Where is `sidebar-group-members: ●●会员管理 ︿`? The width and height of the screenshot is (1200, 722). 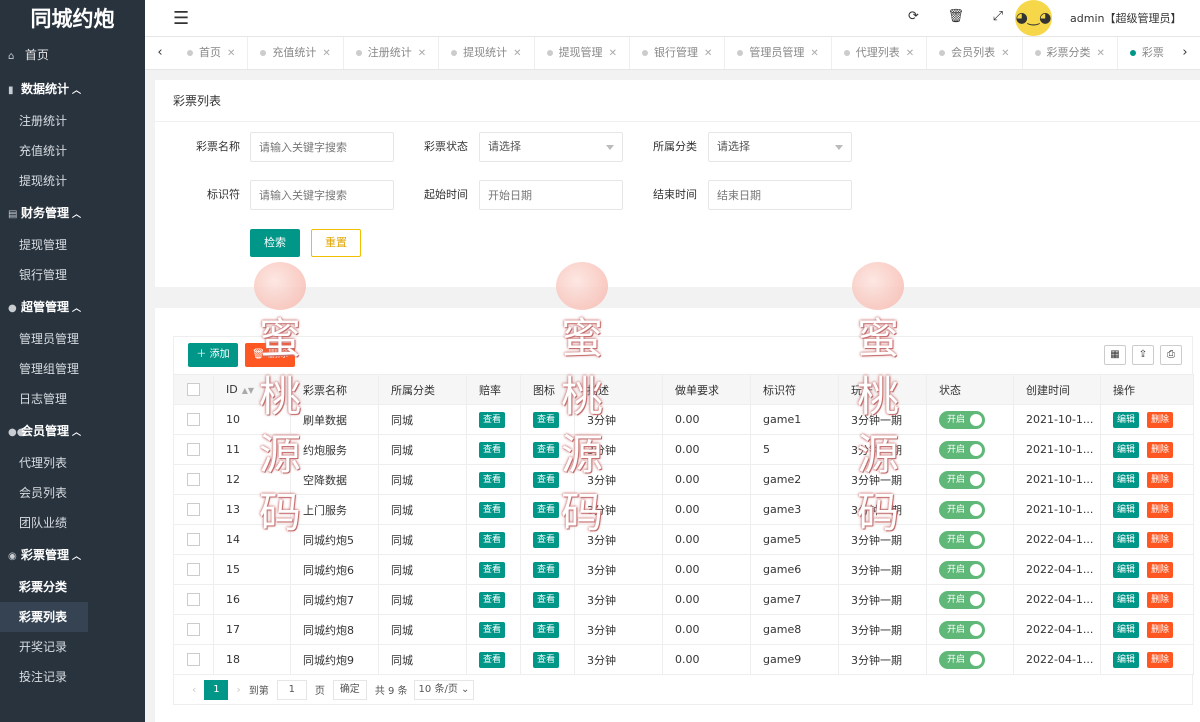
sidebar-group-members: ●●会员管理 ︿ is located at coordinates (72, 431).